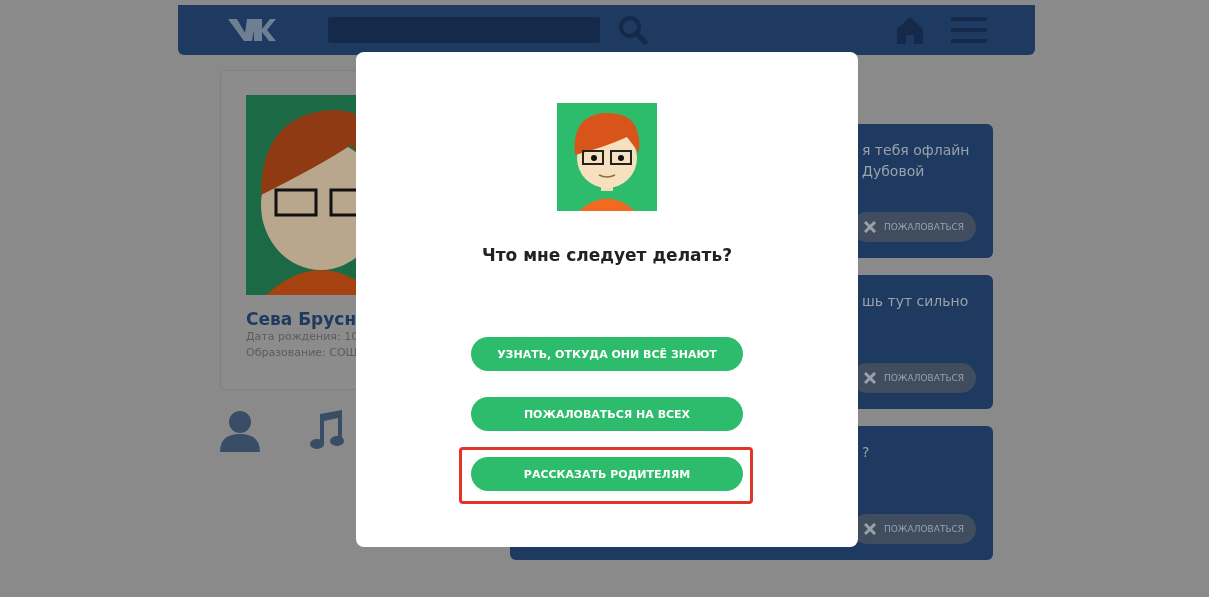 The image size is (1209, 597). Describe the element at coordinates (607, 414) in the screenshot. I see `choice-button: ПОЖАЛОВАТЬСЯ НА ВСЕХ` at that location.